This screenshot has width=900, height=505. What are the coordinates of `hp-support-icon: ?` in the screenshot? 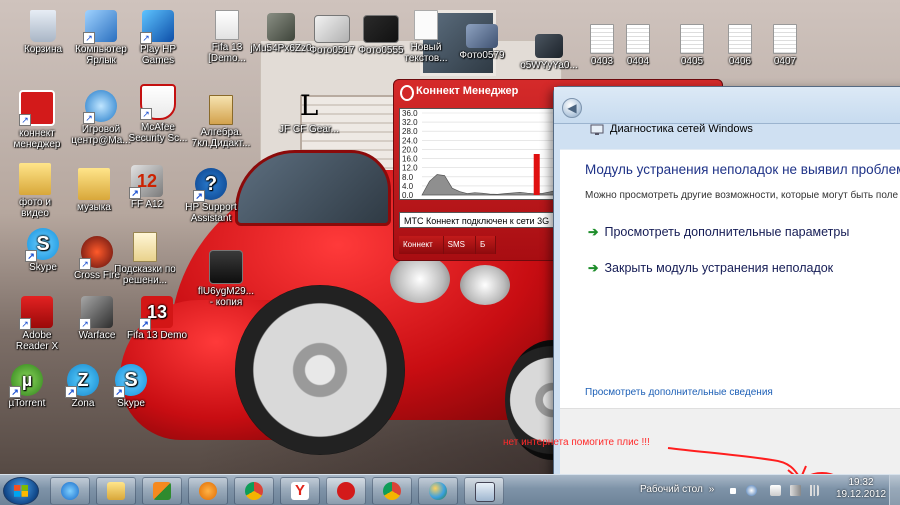 It's located at (210, 185).